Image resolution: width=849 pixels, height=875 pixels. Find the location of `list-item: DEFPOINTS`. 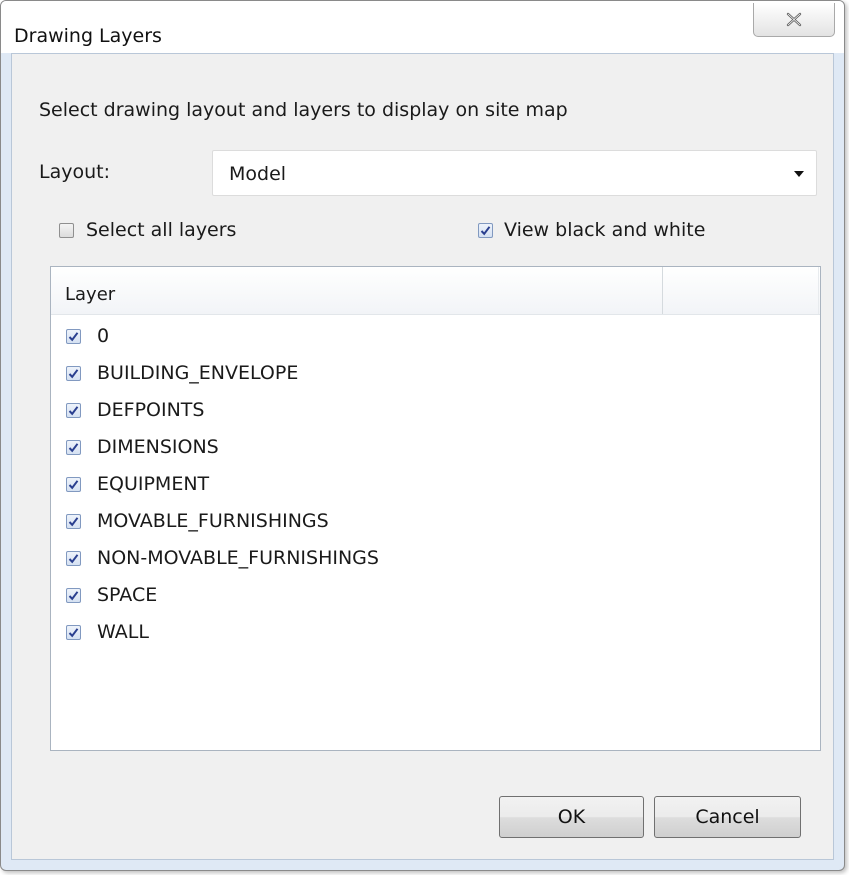

list-item: DEFPOINTS is located at coordinates (435, 407).